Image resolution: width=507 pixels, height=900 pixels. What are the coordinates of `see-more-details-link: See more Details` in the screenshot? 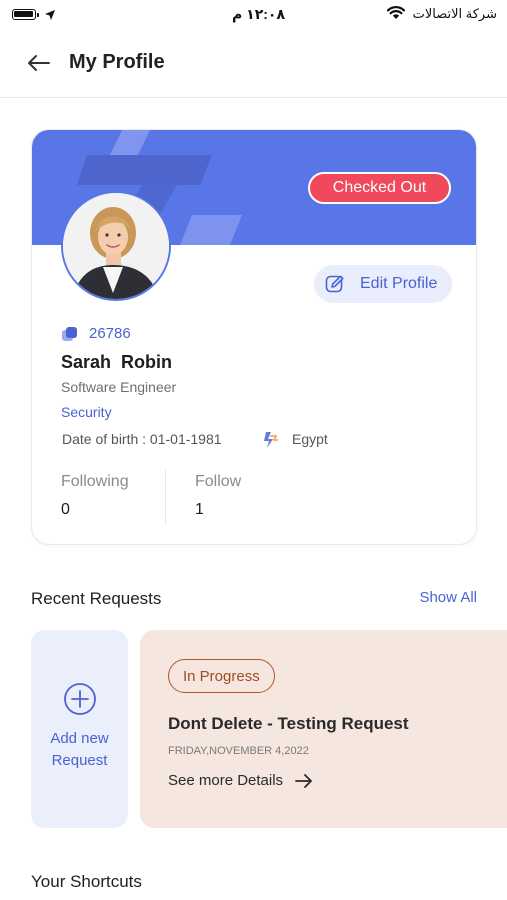 It's located at (240, 780).